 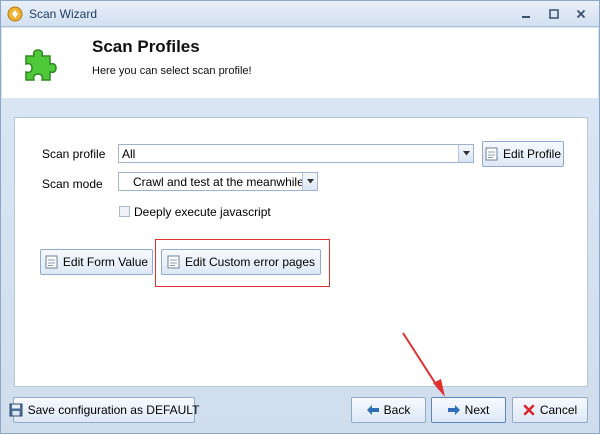 What do you see at coordinates (453, 410) in the screenshot?
I see `arrow-right-icon` at bounding box center [453, 410].